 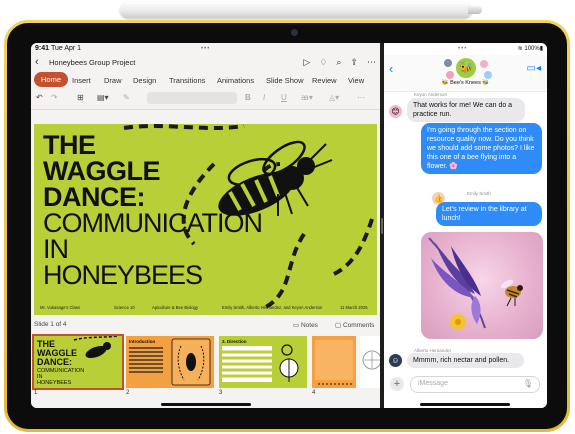 I want to click on group-avatar: 🐝, so click(x=466, y=68).